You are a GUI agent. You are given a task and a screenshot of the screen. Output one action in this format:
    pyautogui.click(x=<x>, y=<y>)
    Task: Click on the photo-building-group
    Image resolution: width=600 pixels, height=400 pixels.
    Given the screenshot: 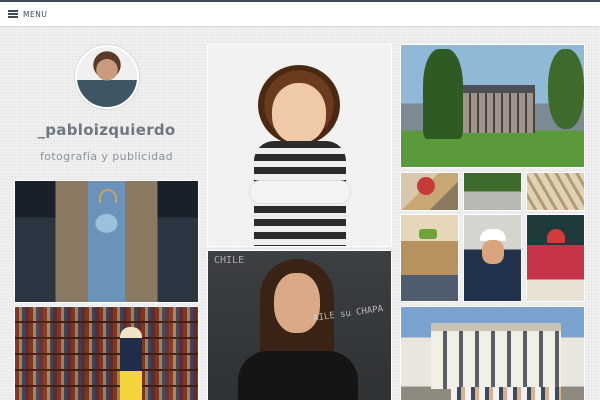 What is the action you would take?
    pyautogui.click(x=492, y=353)
    